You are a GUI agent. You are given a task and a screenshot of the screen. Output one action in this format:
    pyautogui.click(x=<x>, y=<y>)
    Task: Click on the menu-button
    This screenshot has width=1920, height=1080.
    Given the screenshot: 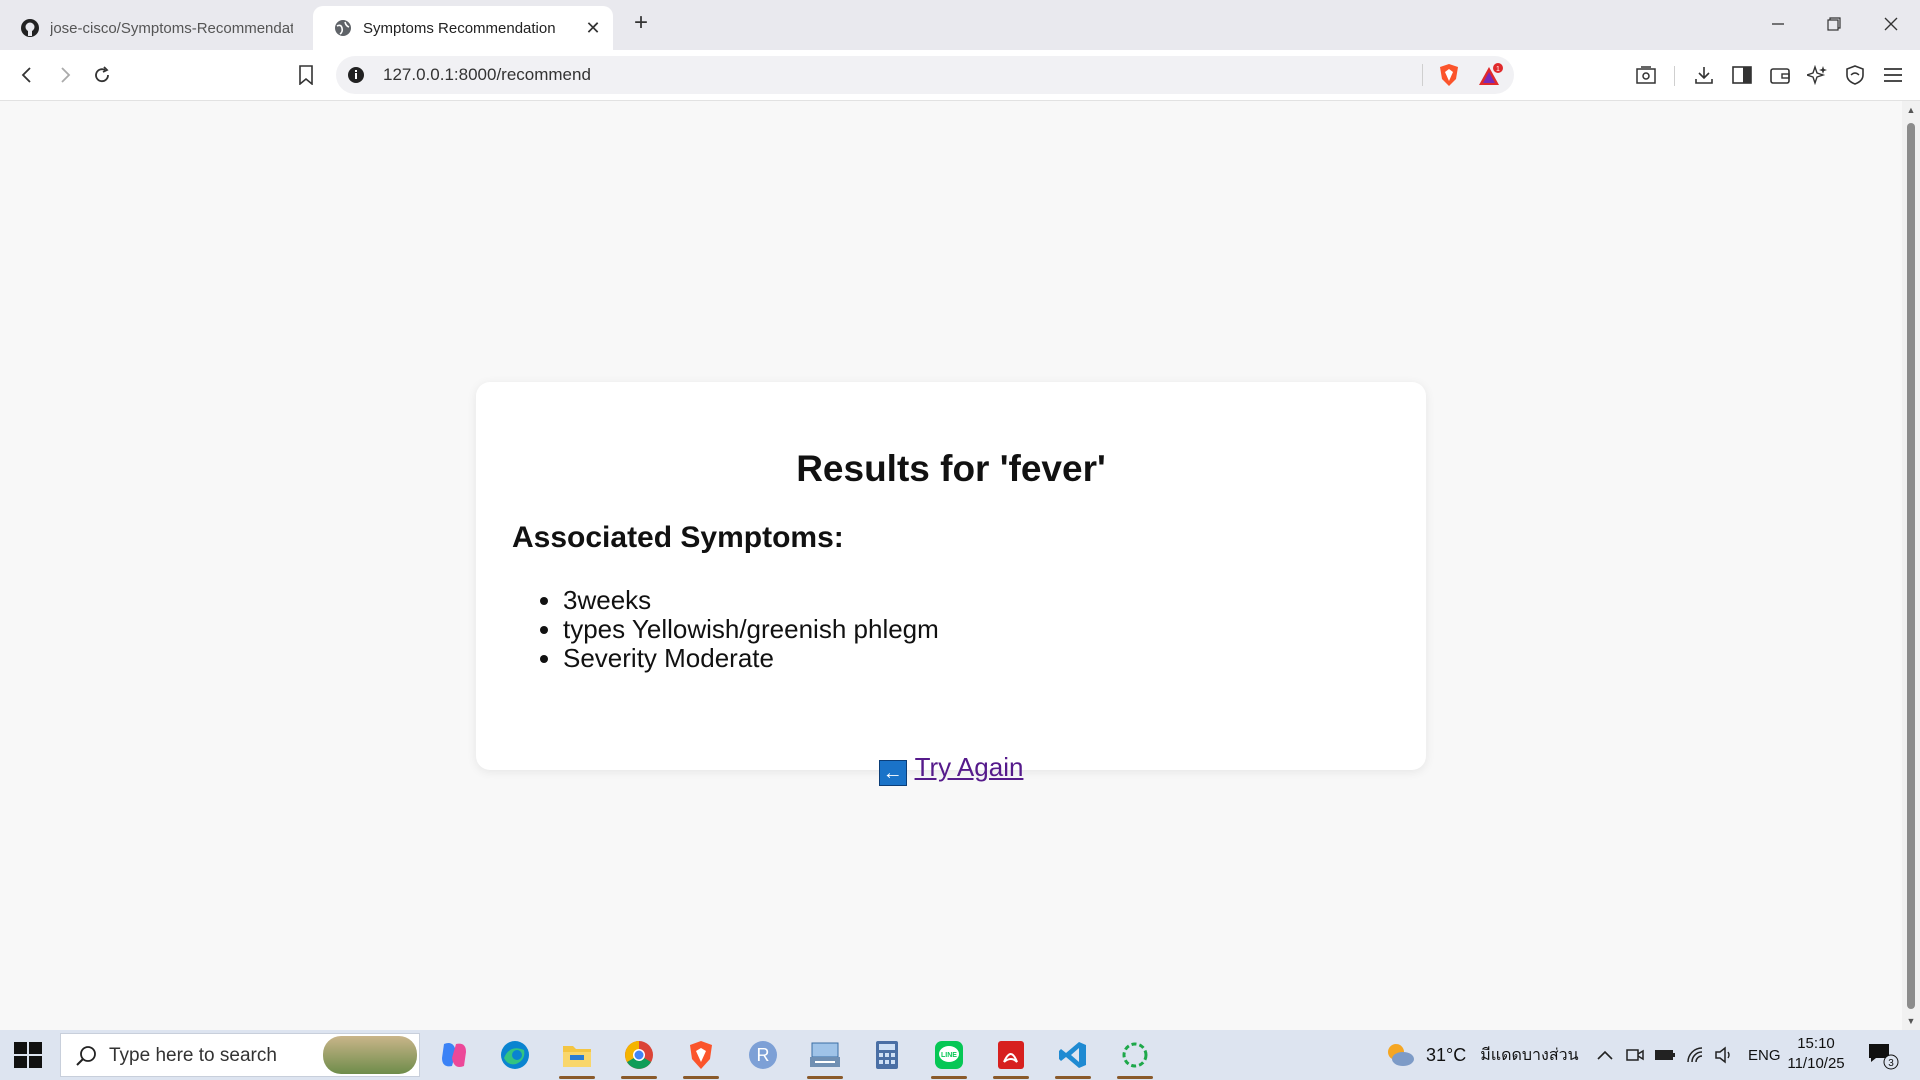 What is the action you would take?
    pyautogui.click(x=1893, y=75)
    